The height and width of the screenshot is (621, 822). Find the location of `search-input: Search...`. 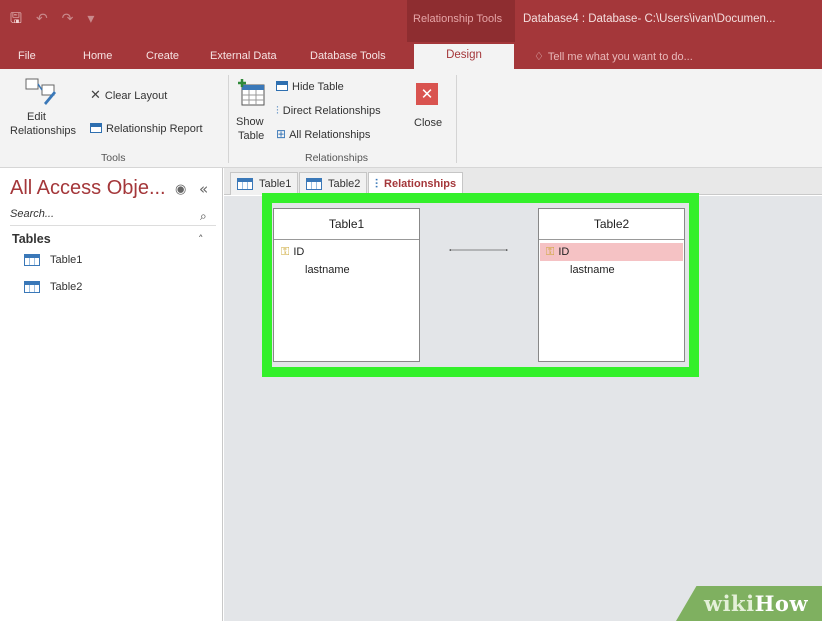

search-input: Search... is located at coordinates (113, 217).